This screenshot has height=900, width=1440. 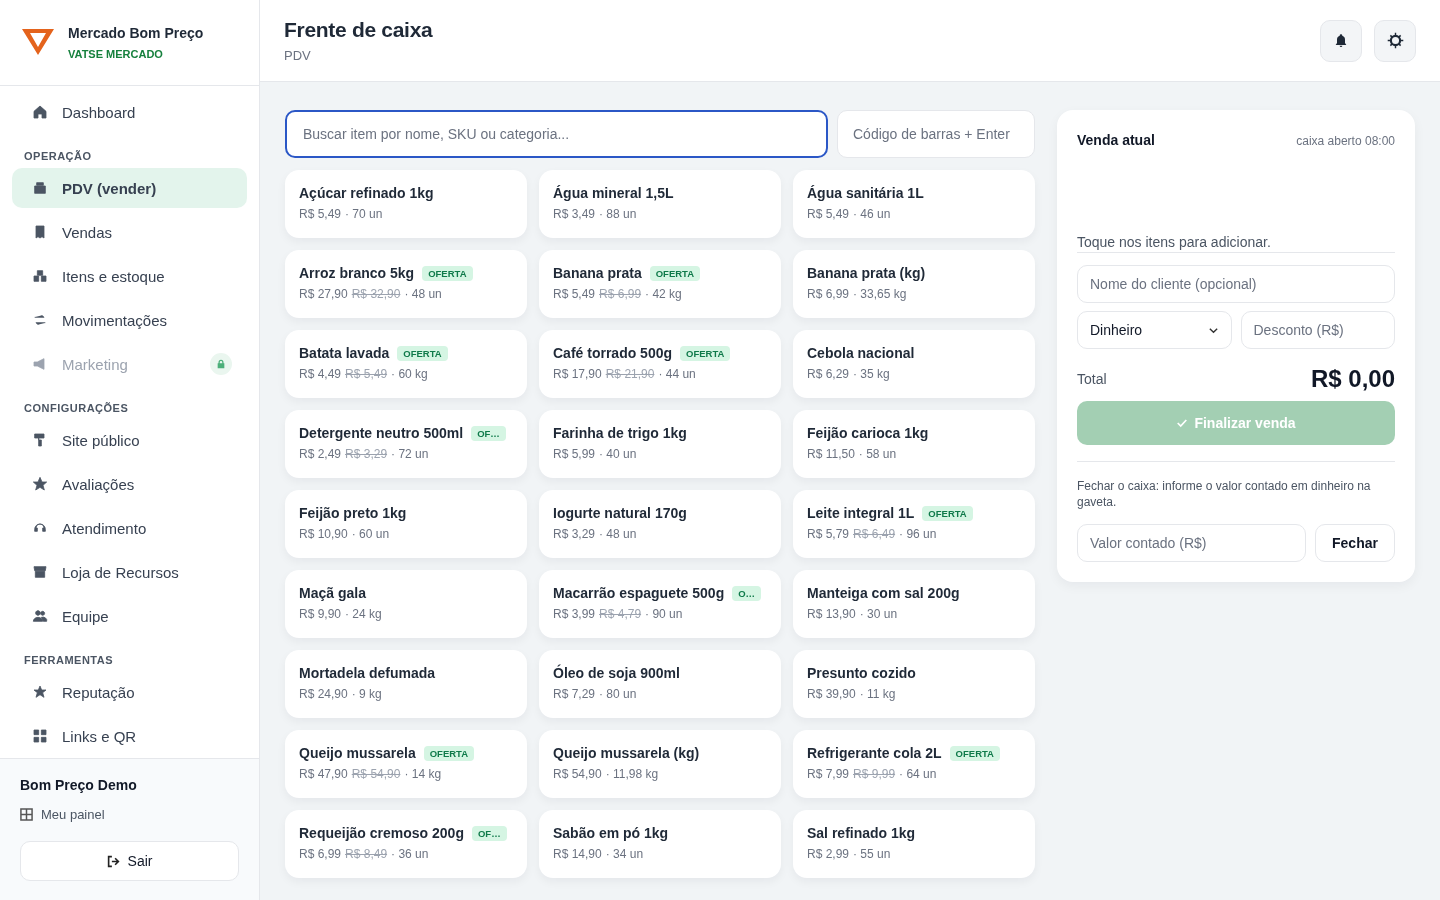 What do you see at coordinates (1395, 40) in the screenshot?
I see `settings-button` at bounding box center [1395, 40].